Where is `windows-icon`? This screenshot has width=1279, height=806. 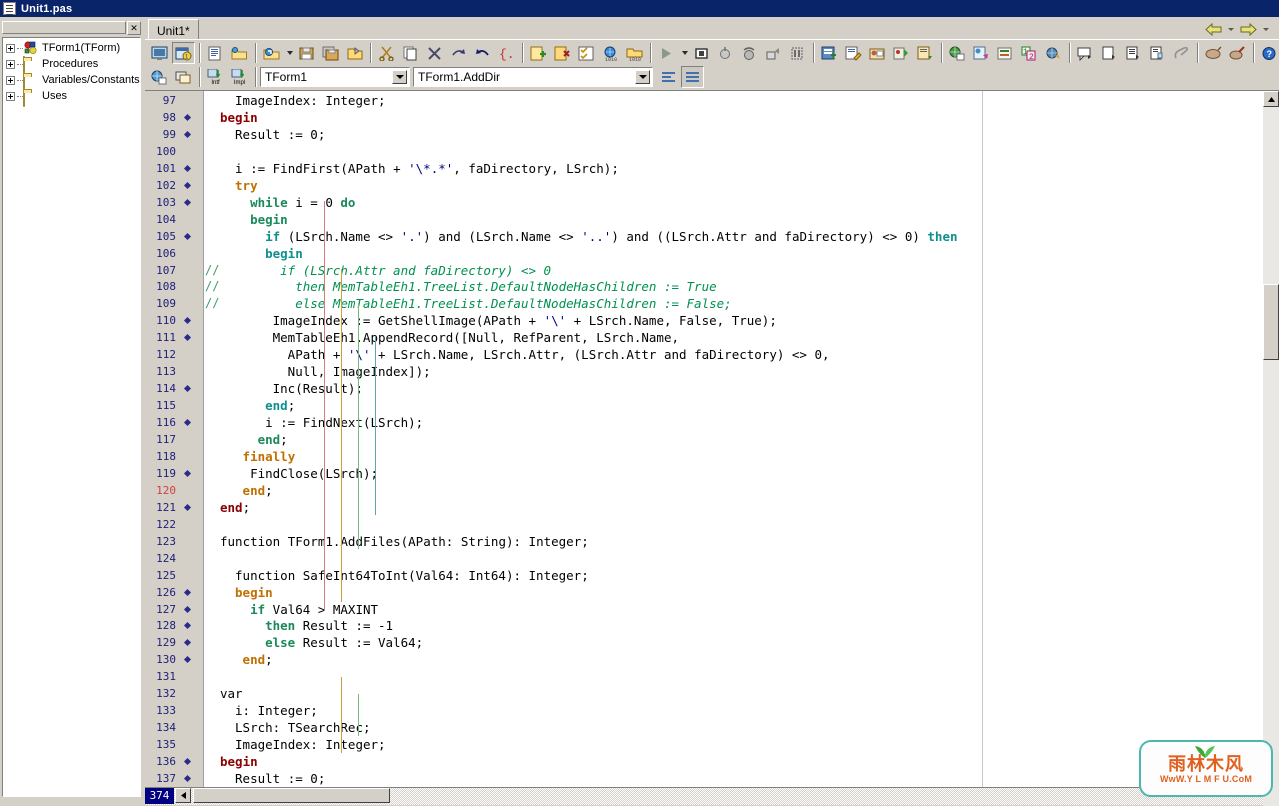 windows-icon is located at coordinates (183, 77).